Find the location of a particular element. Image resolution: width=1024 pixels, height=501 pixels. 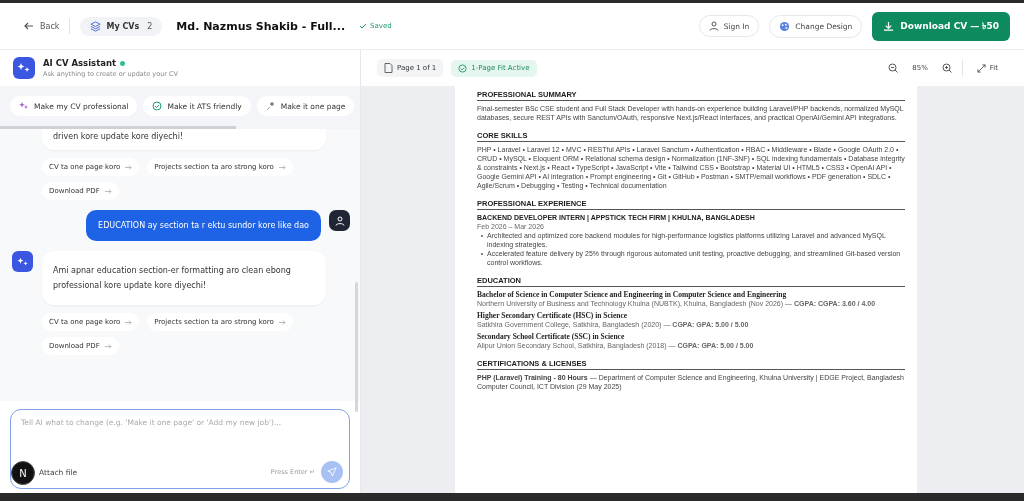

assistant-message: Ami apnar education section-er formatting aro clean ebong professional kore update kore diyechi! is located at coordinates (184, 278).